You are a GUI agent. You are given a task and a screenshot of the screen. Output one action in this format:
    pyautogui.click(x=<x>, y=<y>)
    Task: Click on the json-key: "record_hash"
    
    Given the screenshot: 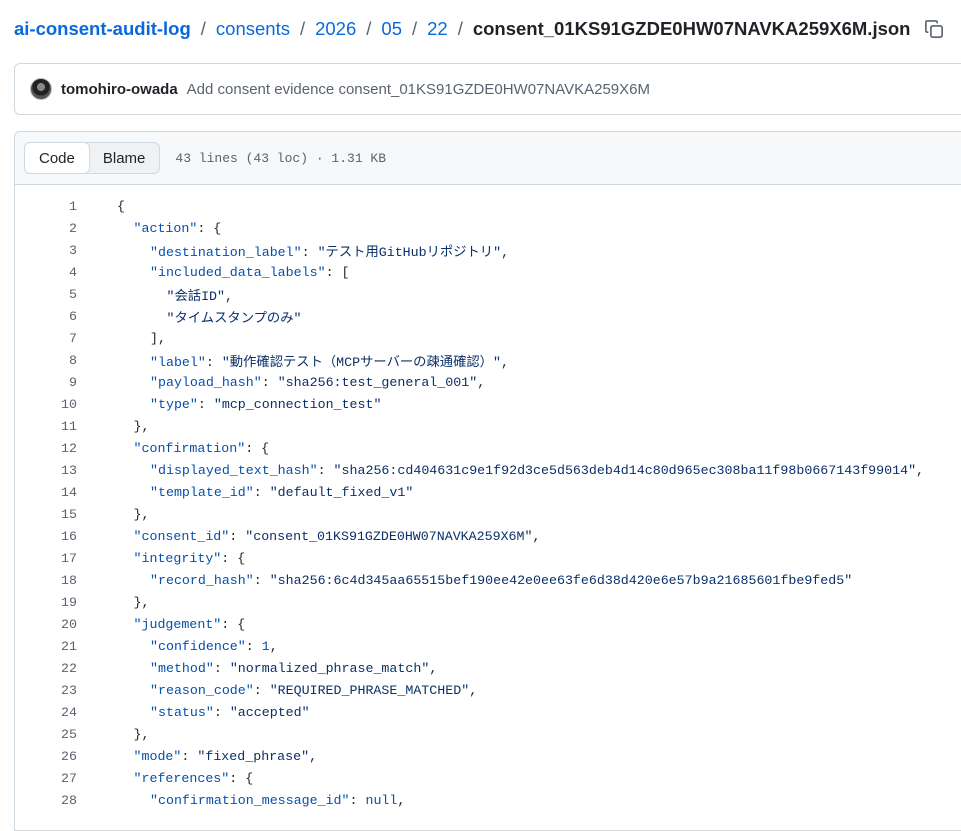 What is the action you would take?
    pyautogui.click(x=202, y=580)
    